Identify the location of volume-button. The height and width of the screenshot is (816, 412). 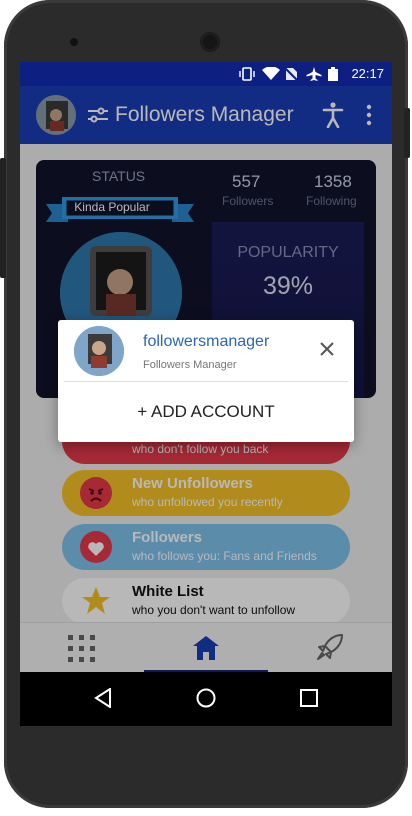
(3, 218).